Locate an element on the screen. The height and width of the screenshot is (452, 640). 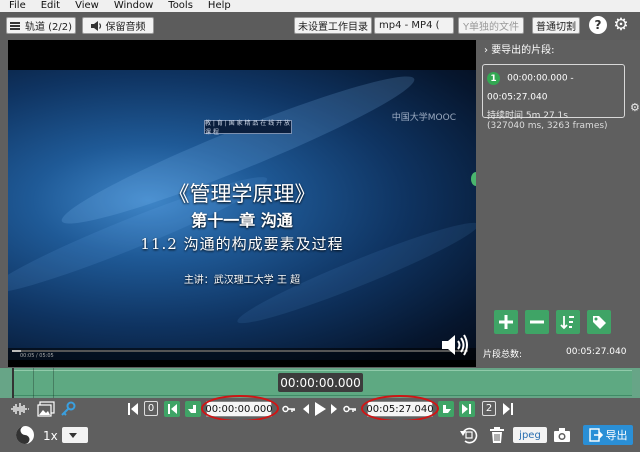
playback-speed-select is located at coordinates (75, 435).